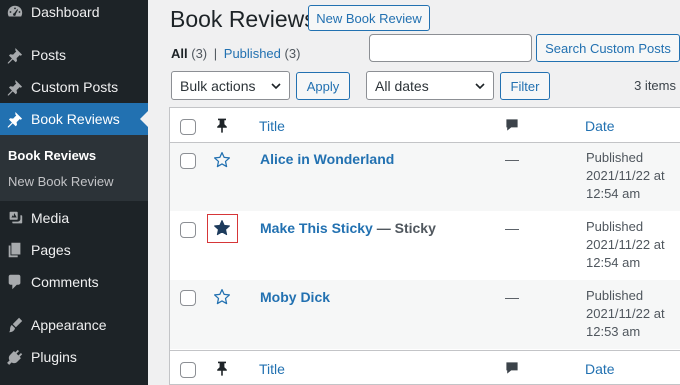 This screenshot has width=680, height=385. Describe the element at coordinates (15, 218) in the screenshot. I see `media-icon` at that location.